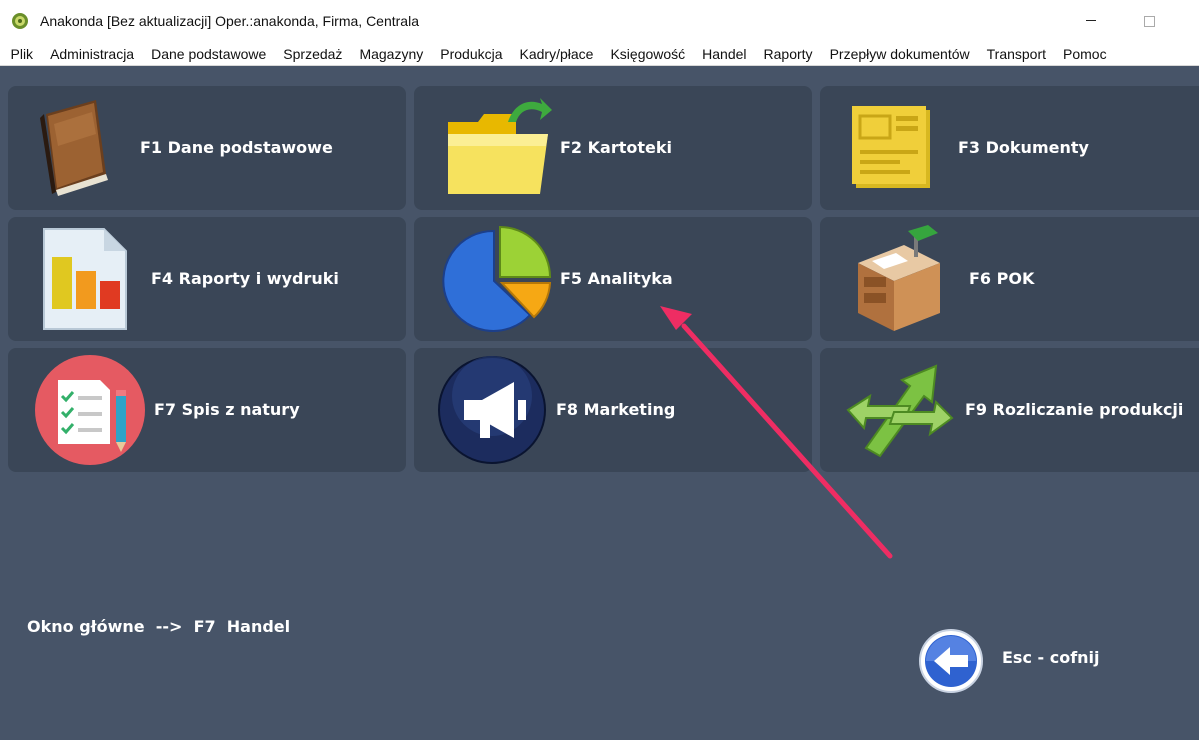 This screenshot has width=1199, height=740. I want to click on desk-icon, so click(899, 278).